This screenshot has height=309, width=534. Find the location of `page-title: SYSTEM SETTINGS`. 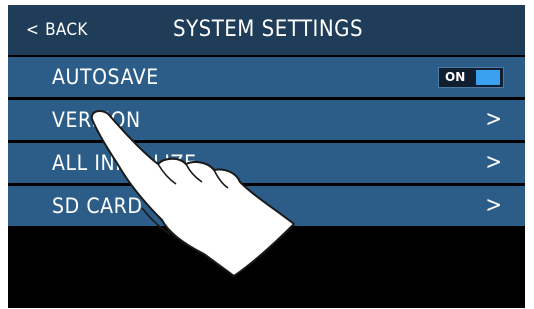

page-title: SYSTEM SETTINGS is located at coordinates (268, 29).